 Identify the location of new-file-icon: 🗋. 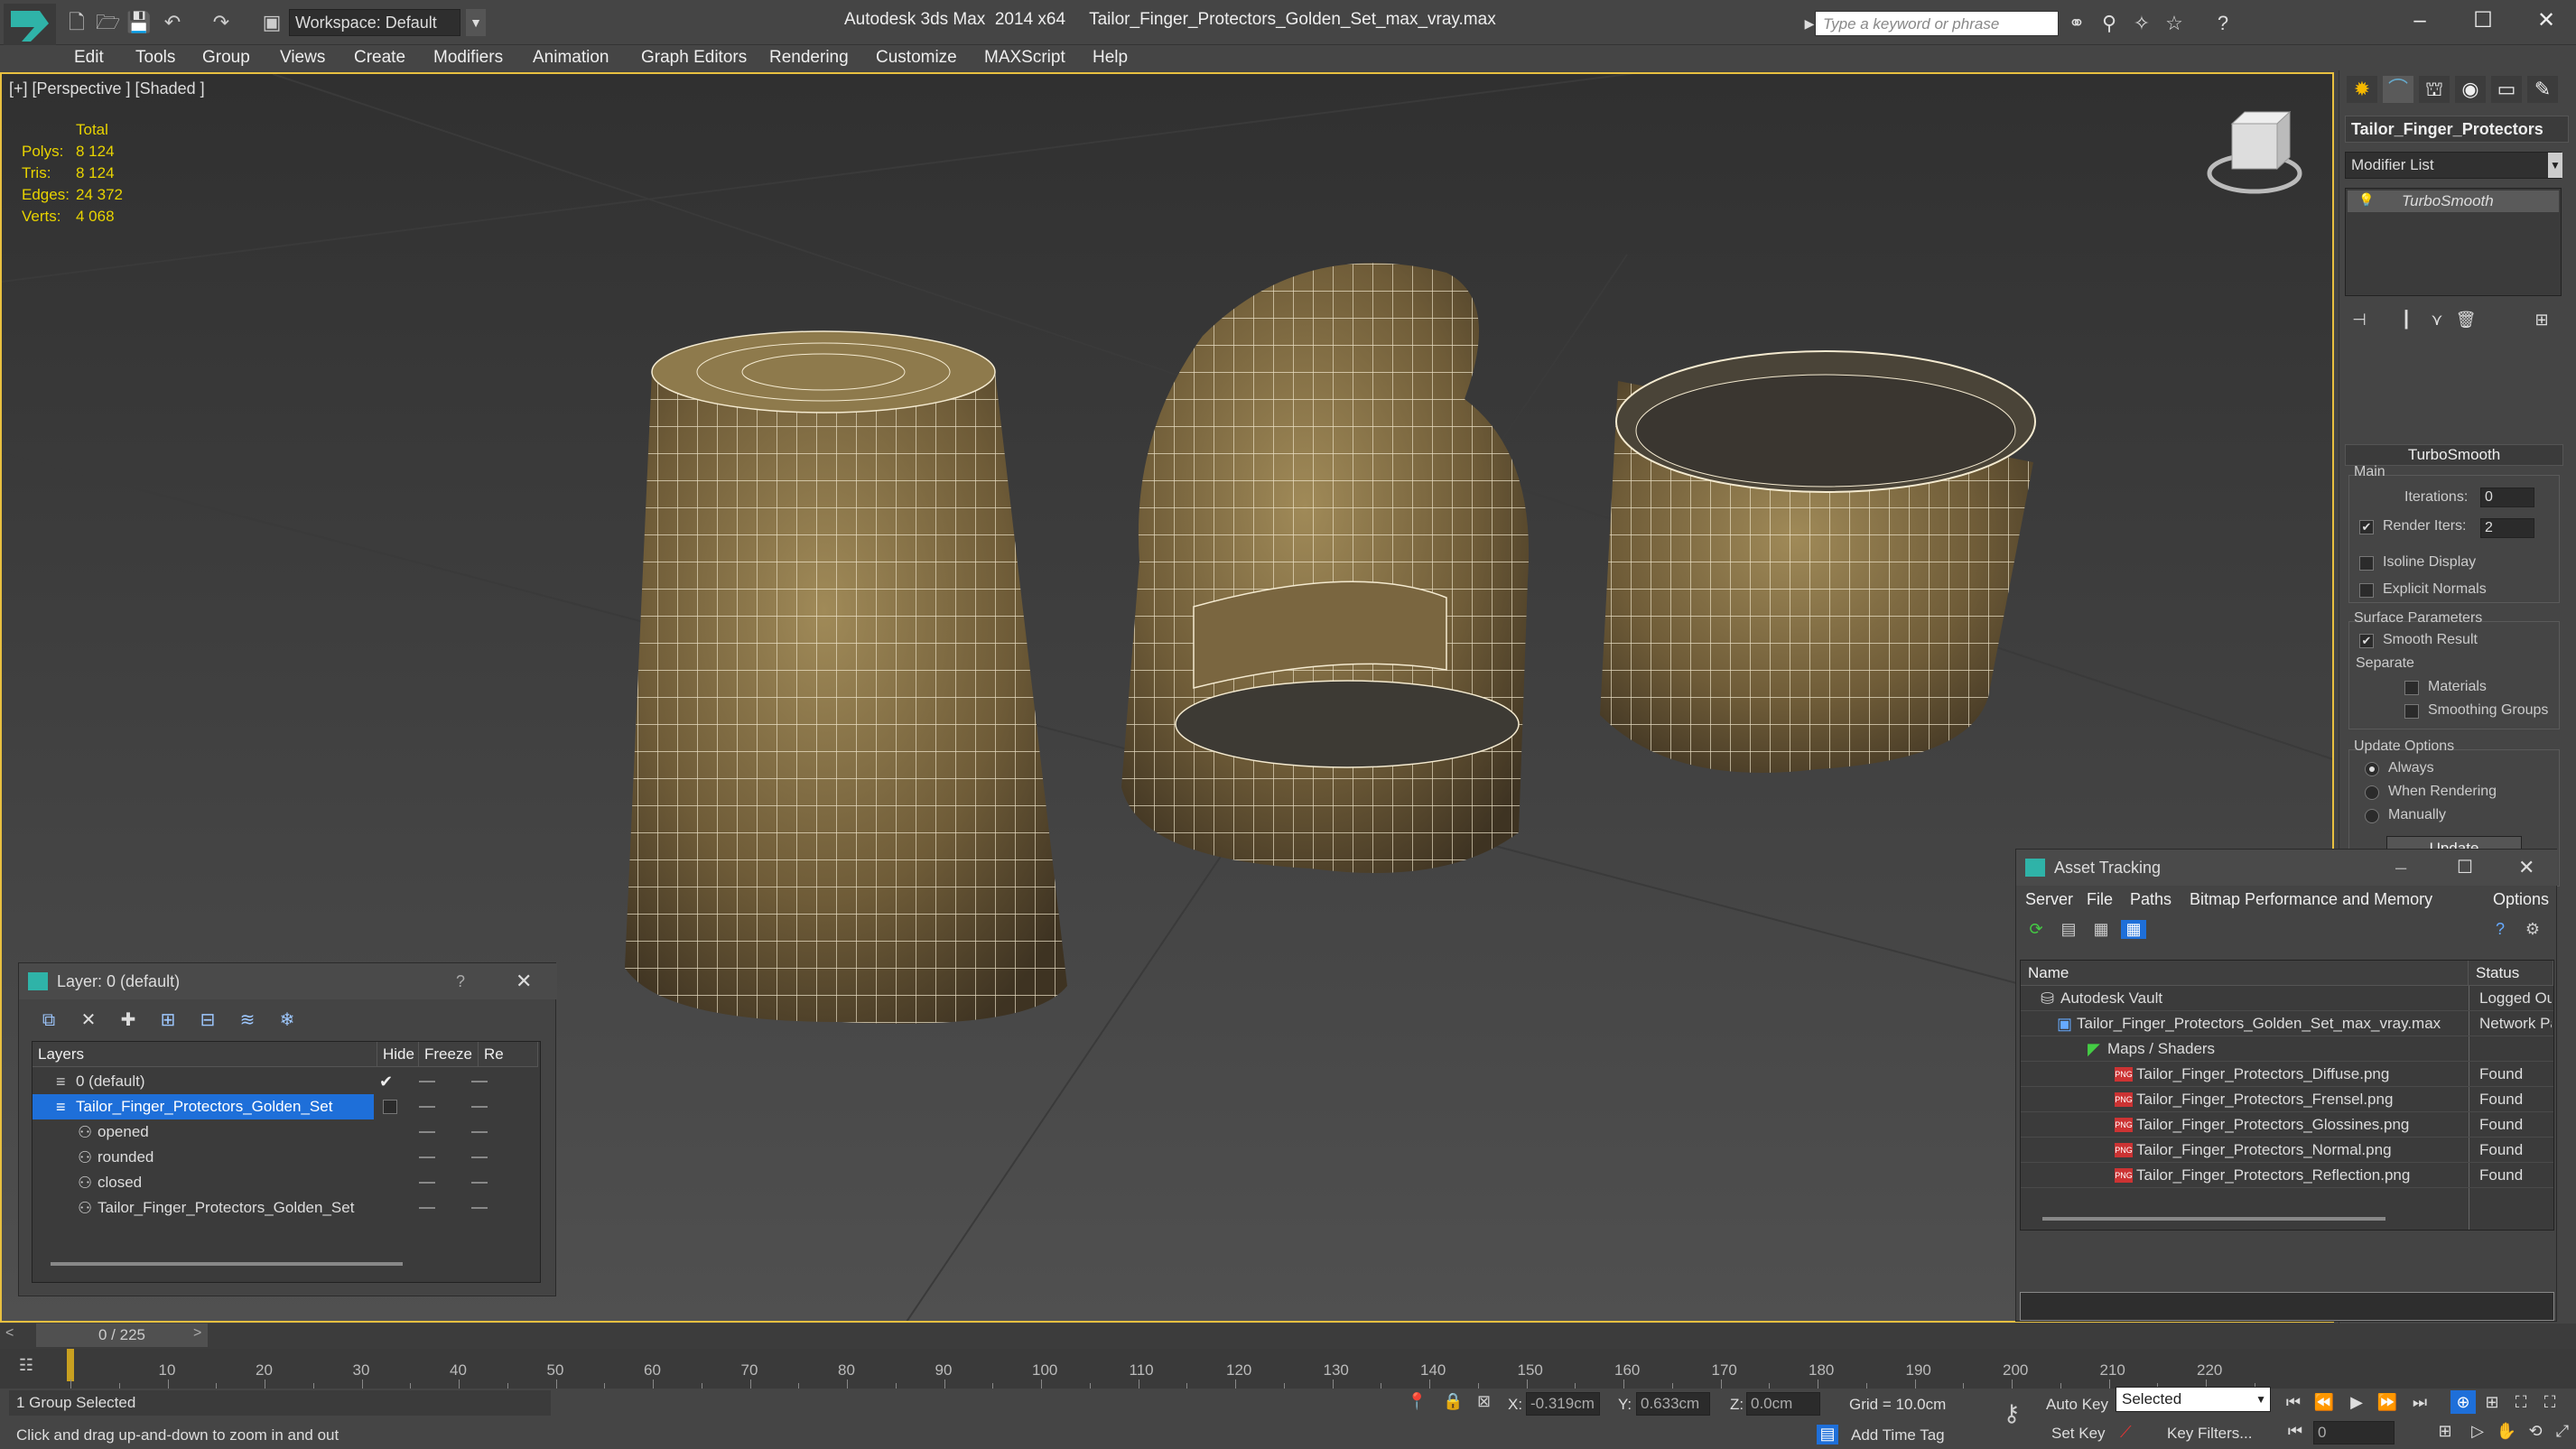
(76, 22).